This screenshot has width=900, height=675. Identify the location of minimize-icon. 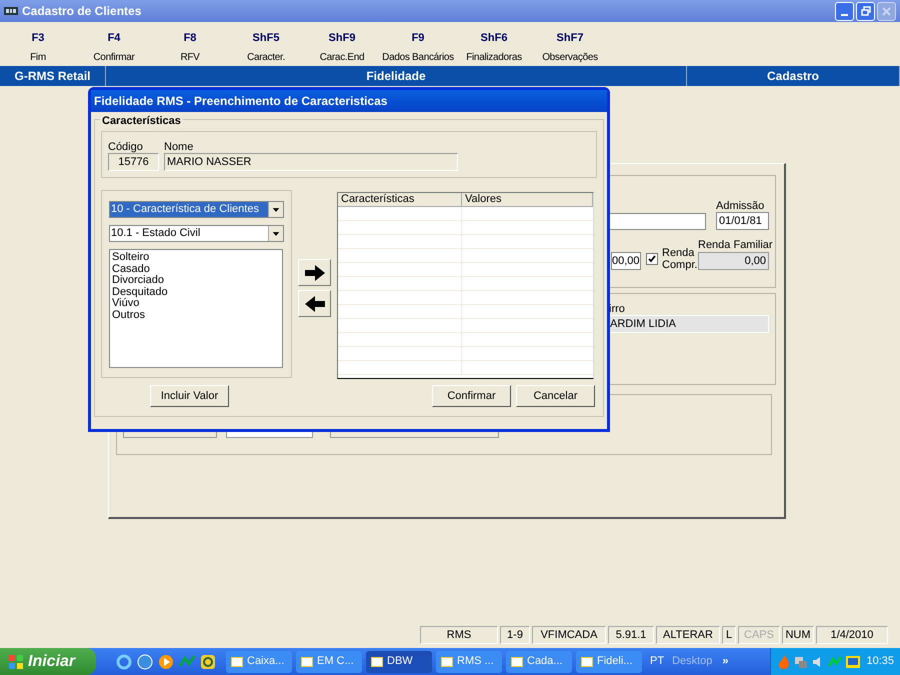
(844, 15).